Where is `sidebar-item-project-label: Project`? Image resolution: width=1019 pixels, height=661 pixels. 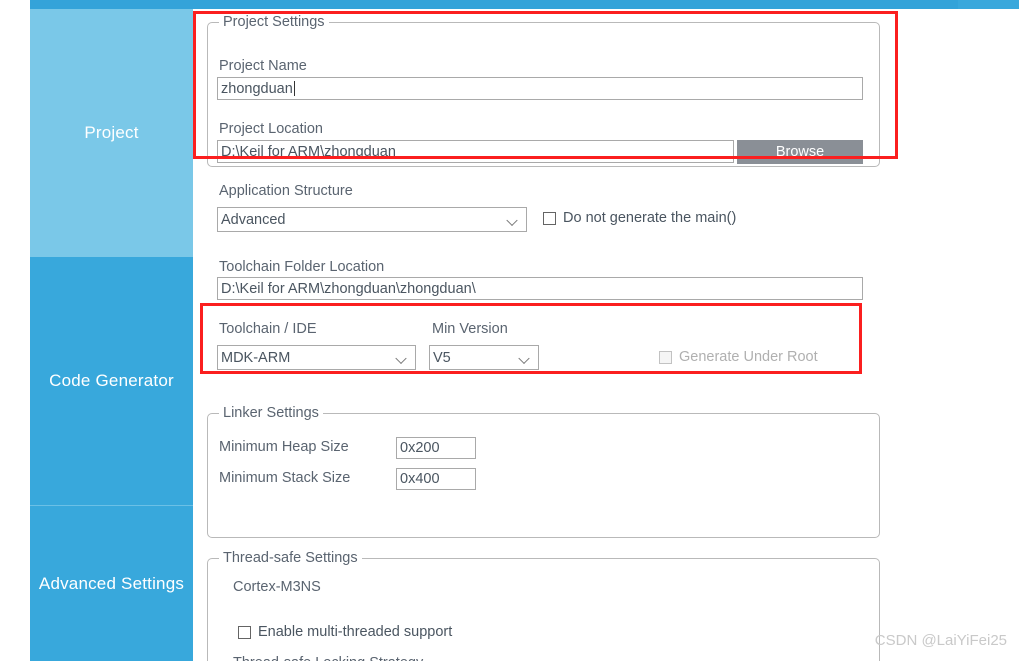
sidebar-item-project-label: Project is located at coordinates (111, 132).